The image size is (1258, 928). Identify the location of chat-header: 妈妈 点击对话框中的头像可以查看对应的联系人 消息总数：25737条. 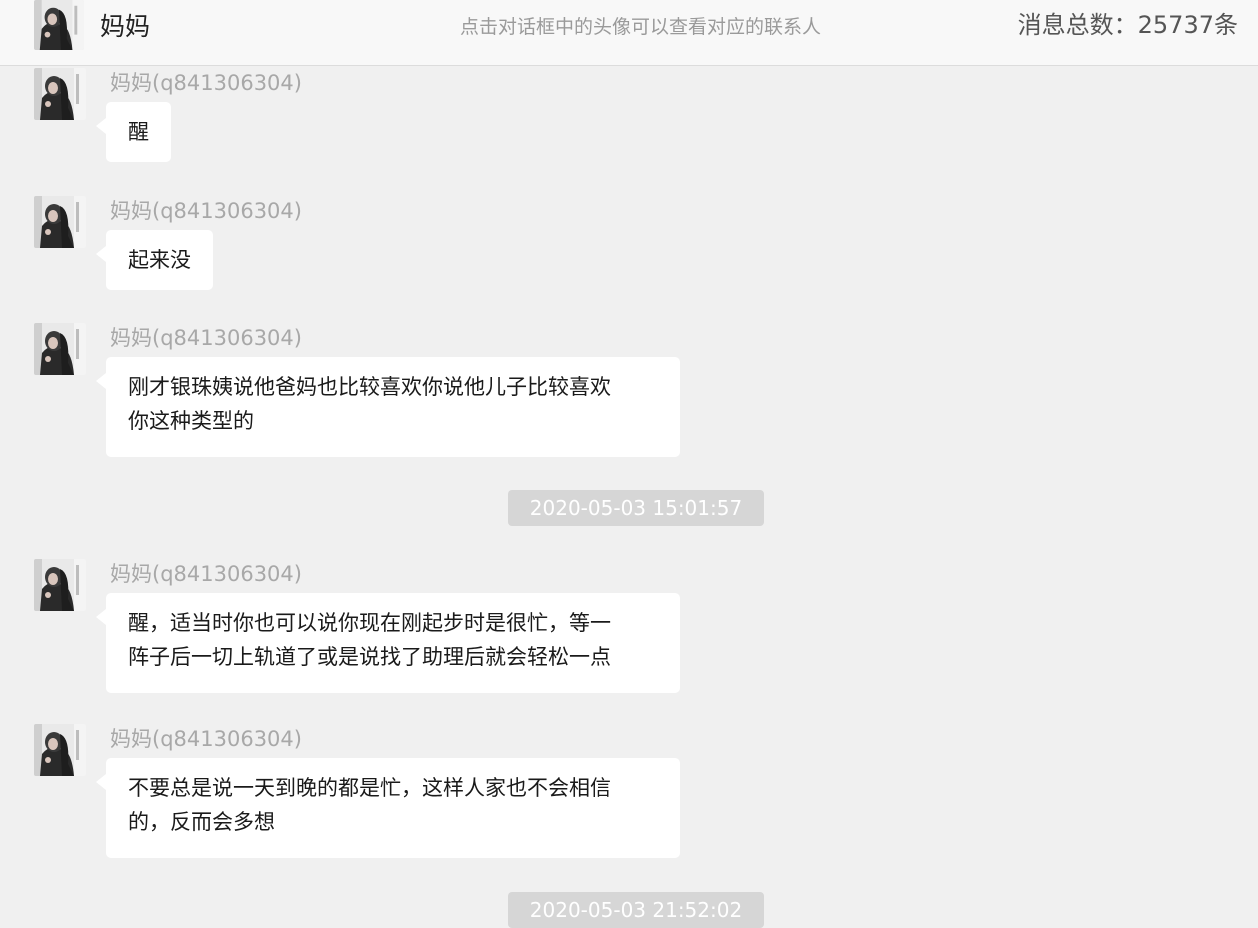
(629, 33).